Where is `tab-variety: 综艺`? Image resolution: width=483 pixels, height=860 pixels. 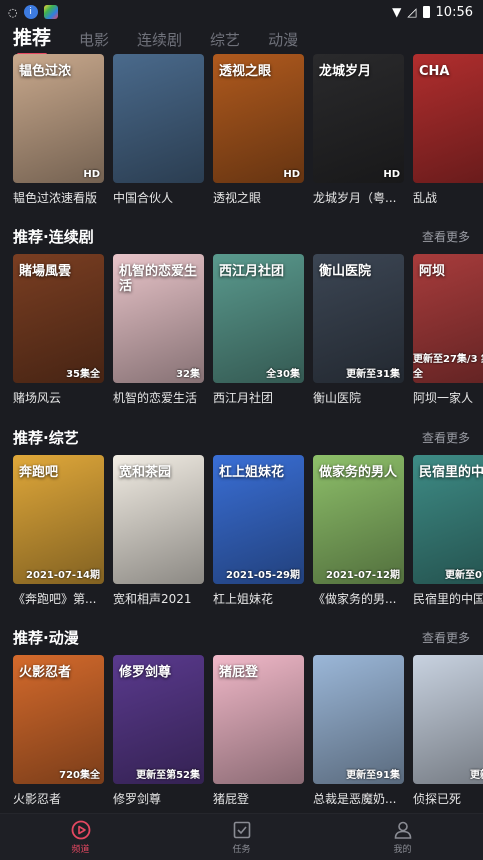
tab-variety: 综艺 is located at coordinates (225, 41).